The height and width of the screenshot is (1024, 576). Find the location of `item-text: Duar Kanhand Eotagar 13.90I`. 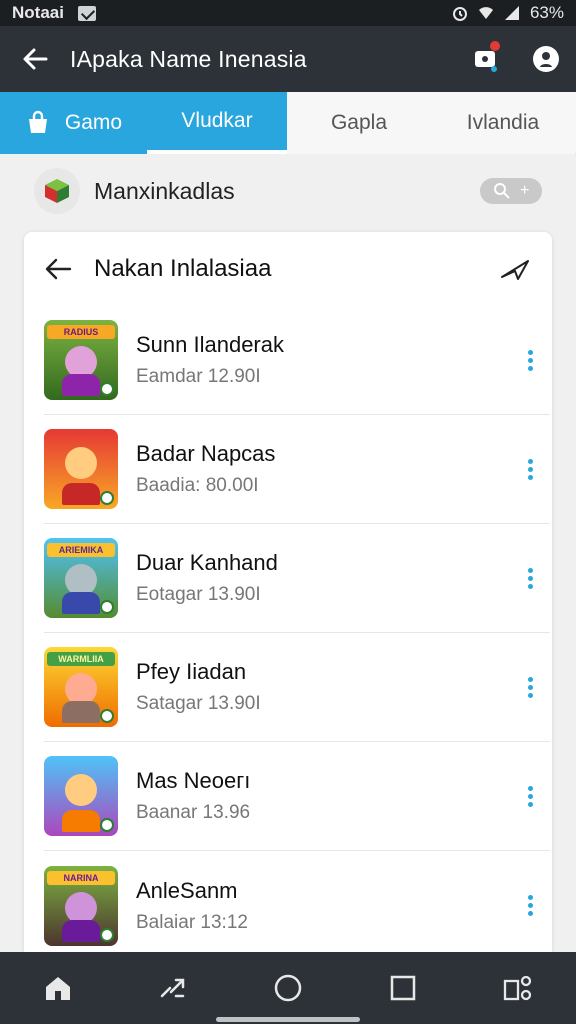

item-text: Duar Kanhand Eotagar 13.90I is located at coordinates (323, 578).